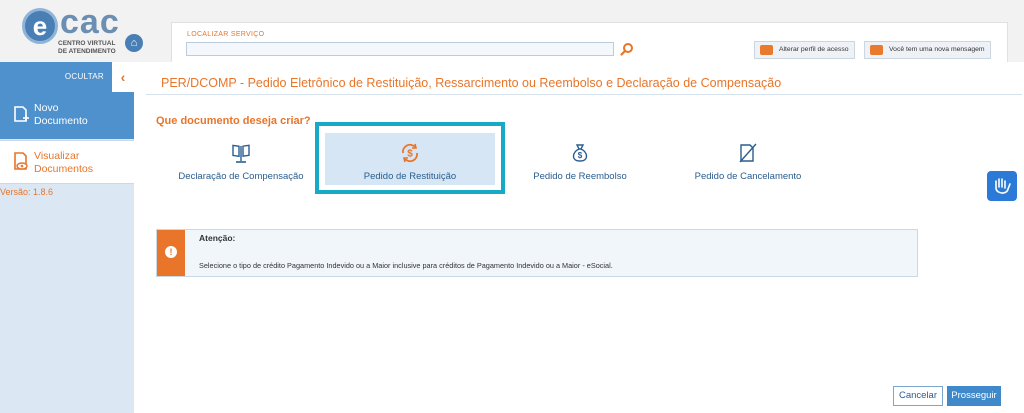 The image size is (1024, 413). I want to click on option-pedido-restituicao: $ Pedido de Restituição, so click(410, 162).